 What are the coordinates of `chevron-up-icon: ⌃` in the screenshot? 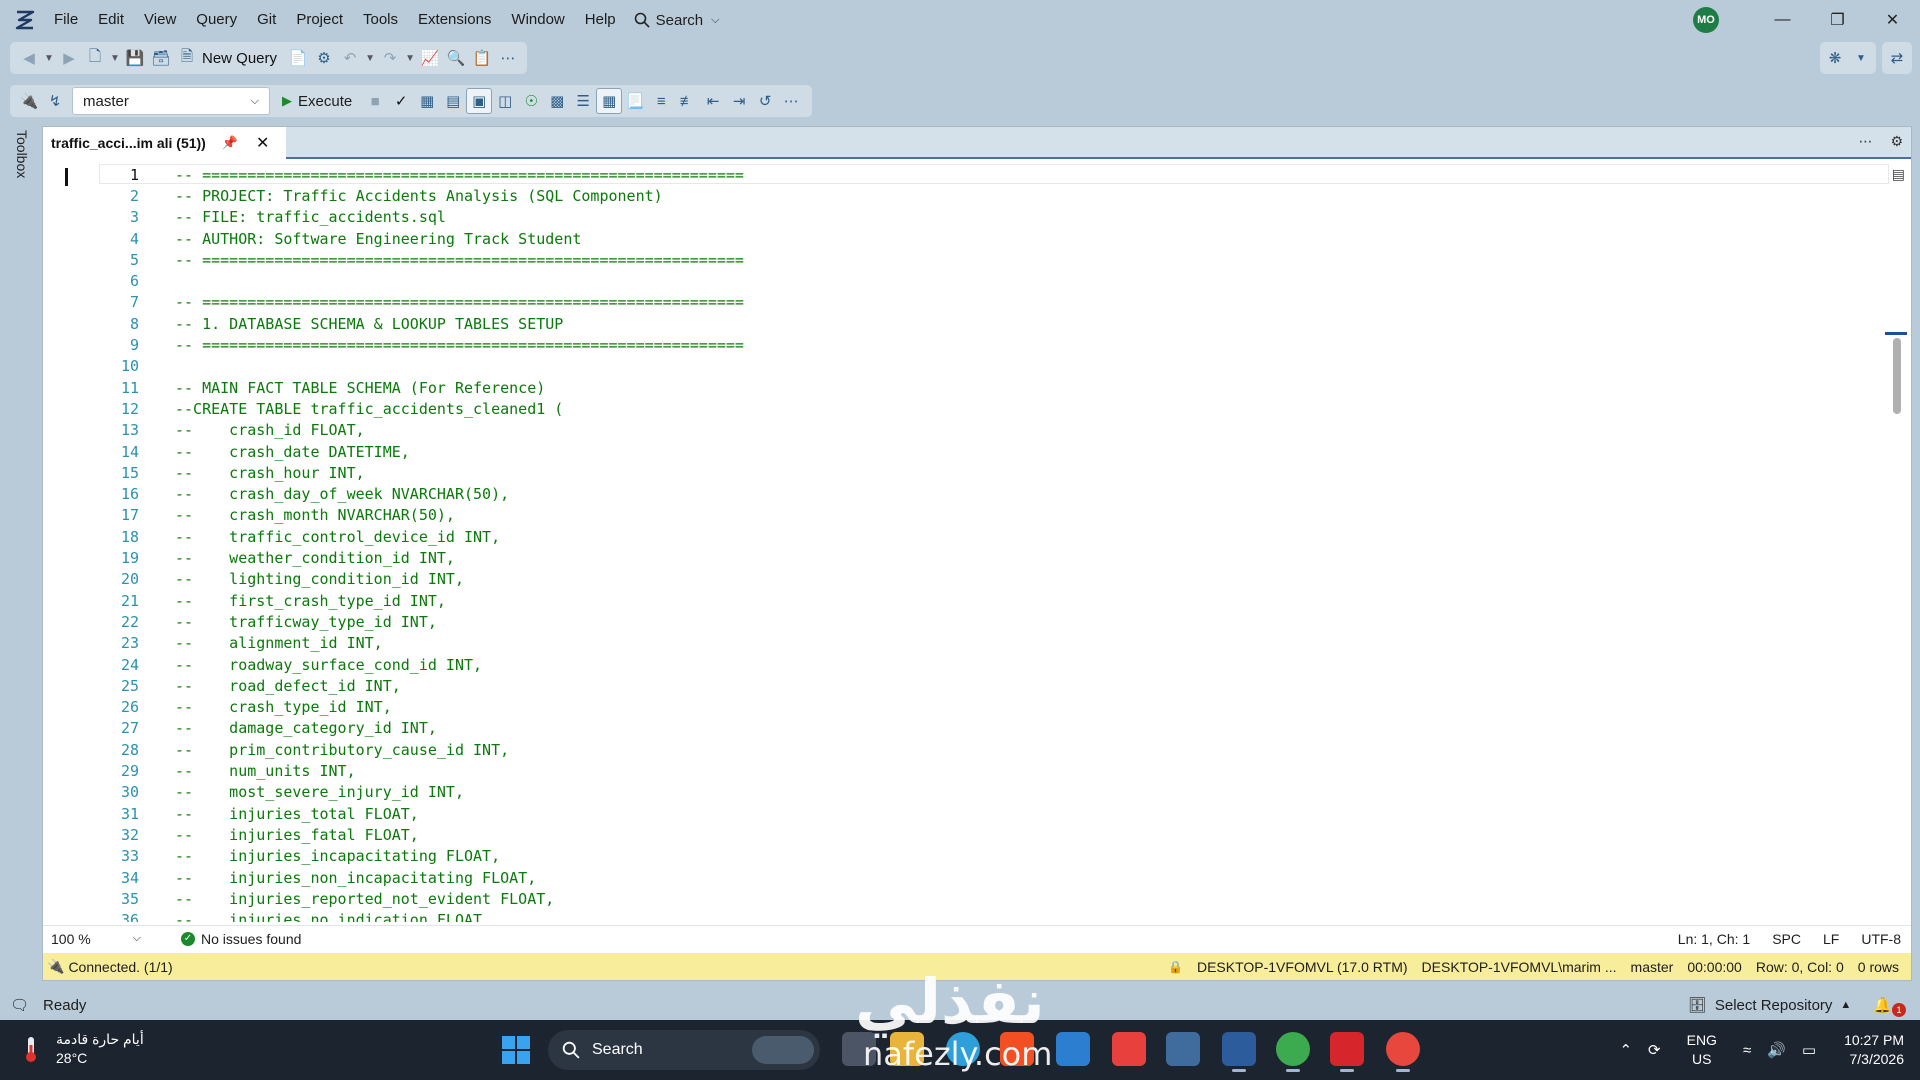 It's located at (1625, 1050).